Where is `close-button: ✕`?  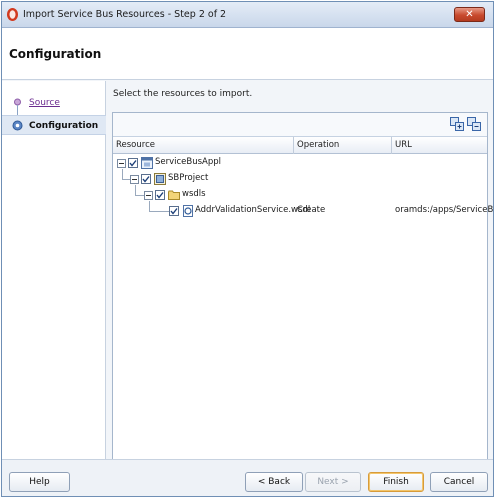 close-button: ✕ is located at coordinates (469, 14).